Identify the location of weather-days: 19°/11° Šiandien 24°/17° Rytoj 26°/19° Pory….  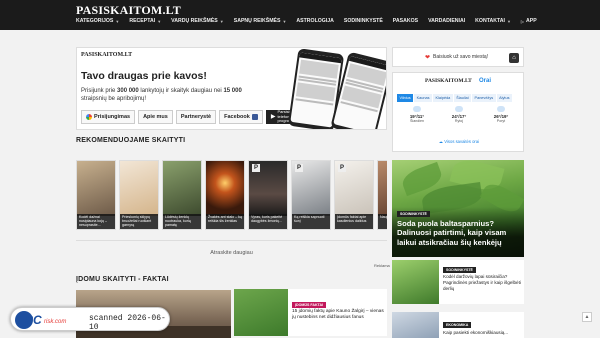
(459, 114).